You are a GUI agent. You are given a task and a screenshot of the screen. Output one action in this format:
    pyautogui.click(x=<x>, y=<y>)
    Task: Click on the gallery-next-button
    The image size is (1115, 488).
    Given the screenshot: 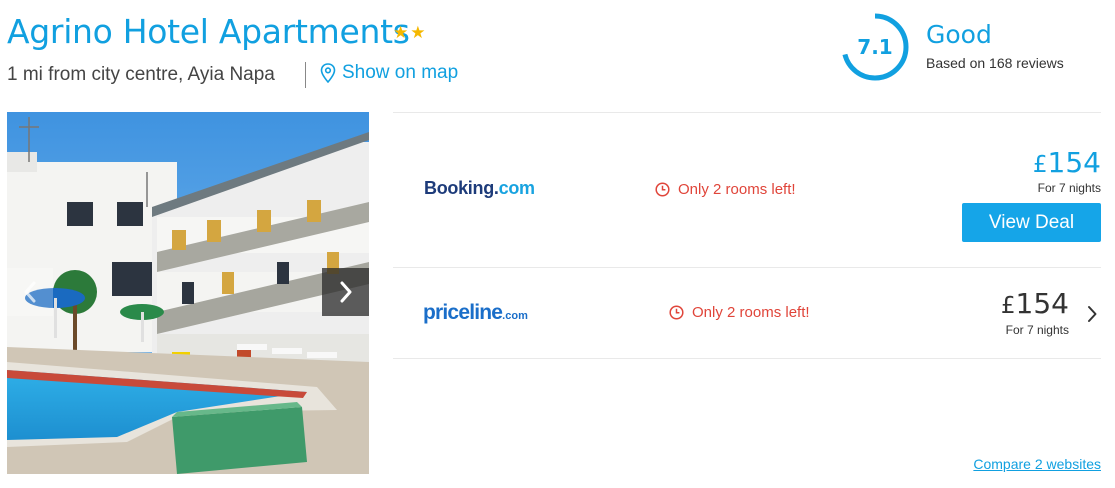 What is the action you would take?
    pyautogui.click(x=345, y=292)
    